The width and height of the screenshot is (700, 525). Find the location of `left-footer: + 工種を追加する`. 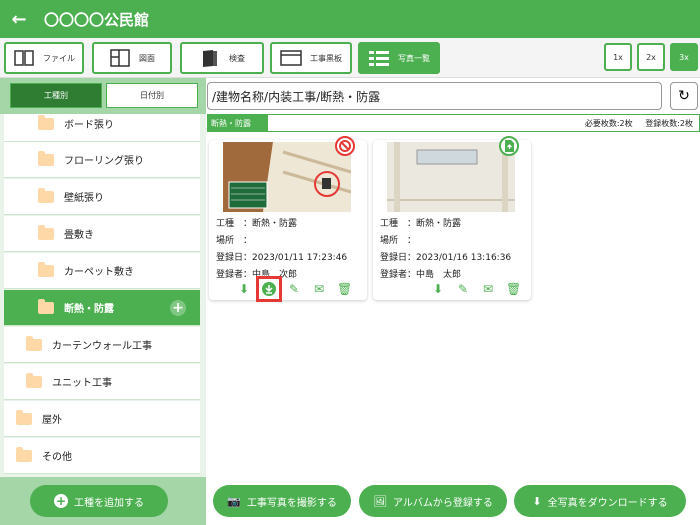

left-footer: + 工種を追加する is located at coordinates (103, 501).